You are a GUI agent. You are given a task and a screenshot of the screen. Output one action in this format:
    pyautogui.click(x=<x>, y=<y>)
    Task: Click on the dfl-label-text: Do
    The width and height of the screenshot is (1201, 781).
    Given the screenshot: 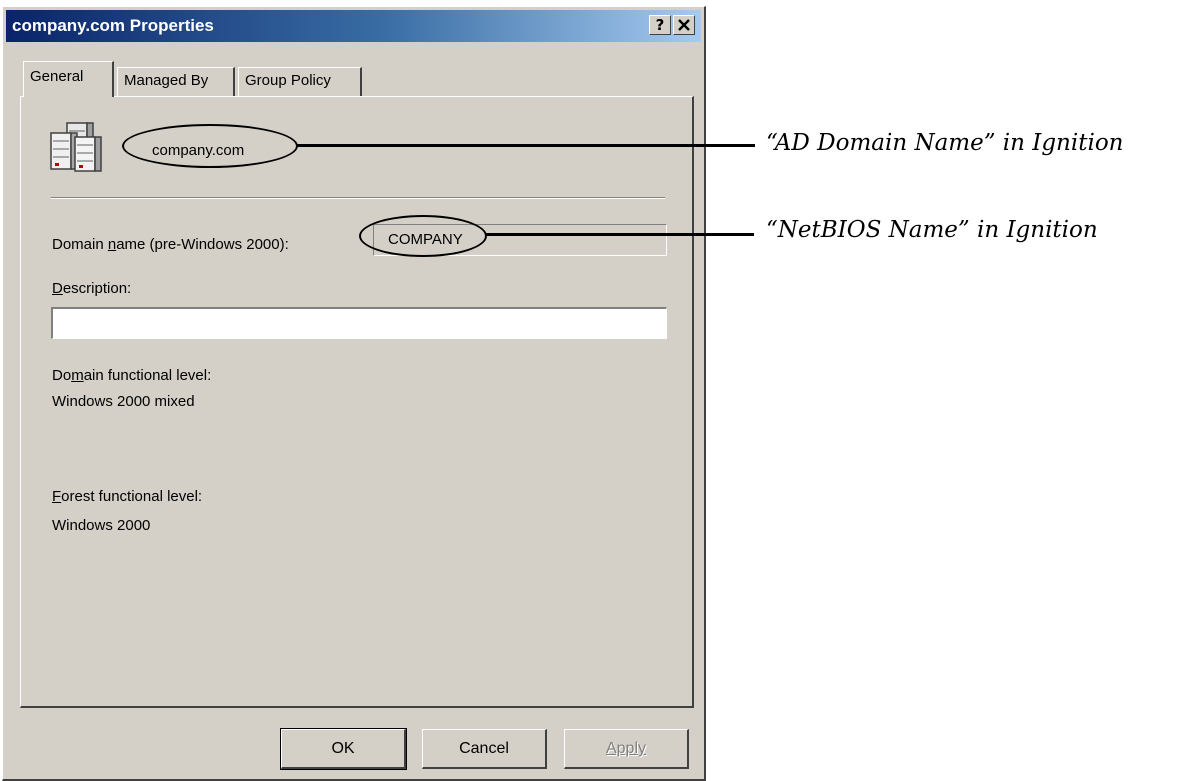 What is the action you would take?
    pyautogui.click(x=62, y=375)
    